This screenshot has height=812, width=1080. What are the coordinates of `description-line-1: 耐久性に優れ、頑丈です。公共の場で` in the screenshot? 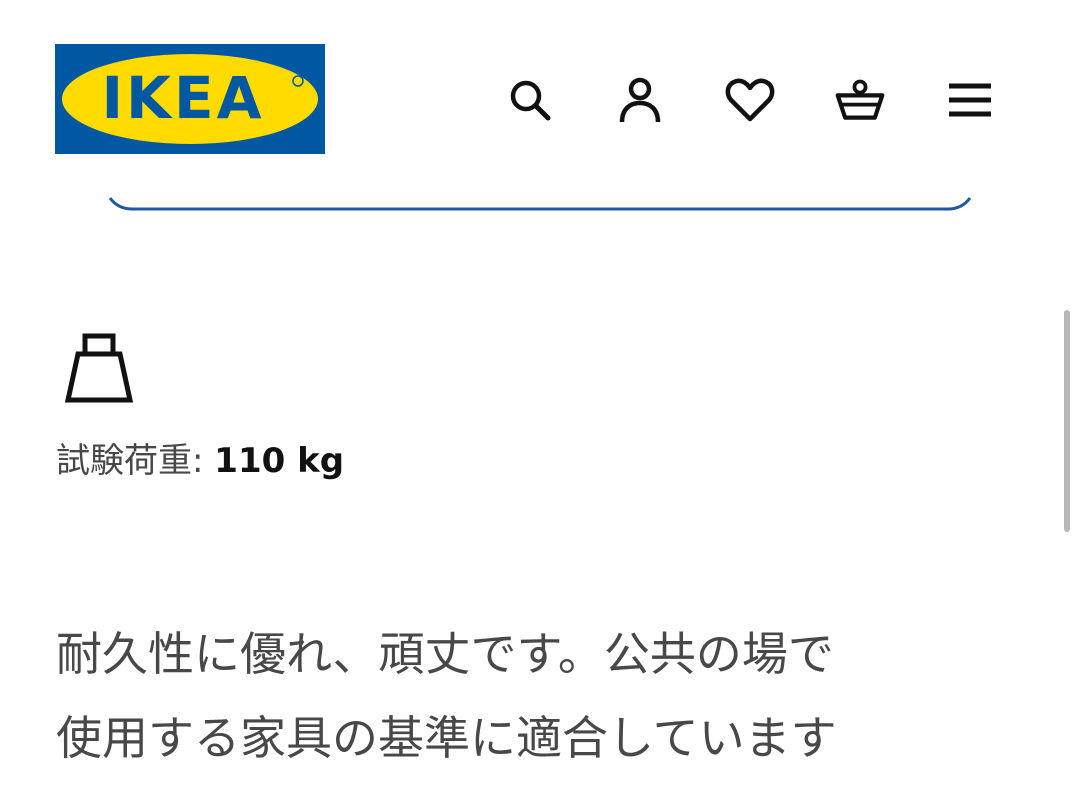 It's located at (445, 654).